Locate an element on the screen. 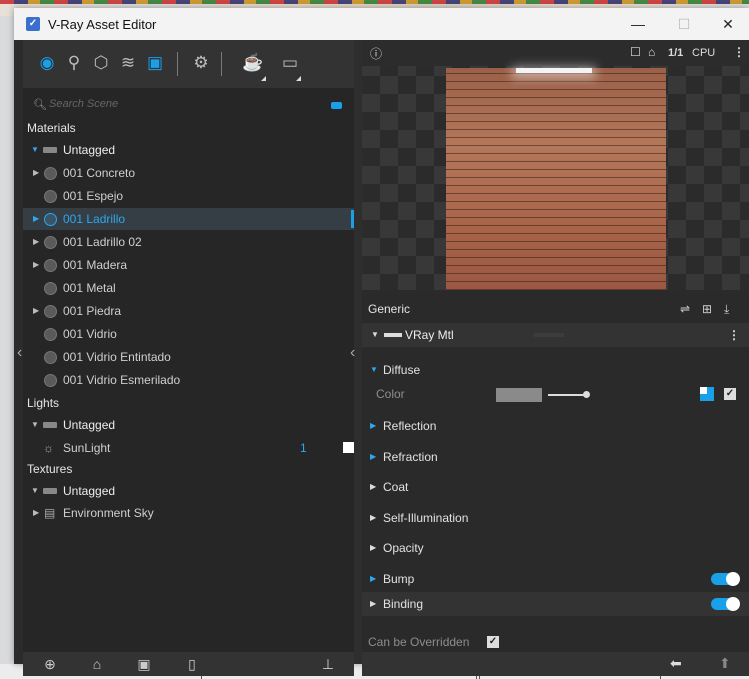 This screenshot has width=749, height=679. binding-toggle is located at coordinates (725, 604).